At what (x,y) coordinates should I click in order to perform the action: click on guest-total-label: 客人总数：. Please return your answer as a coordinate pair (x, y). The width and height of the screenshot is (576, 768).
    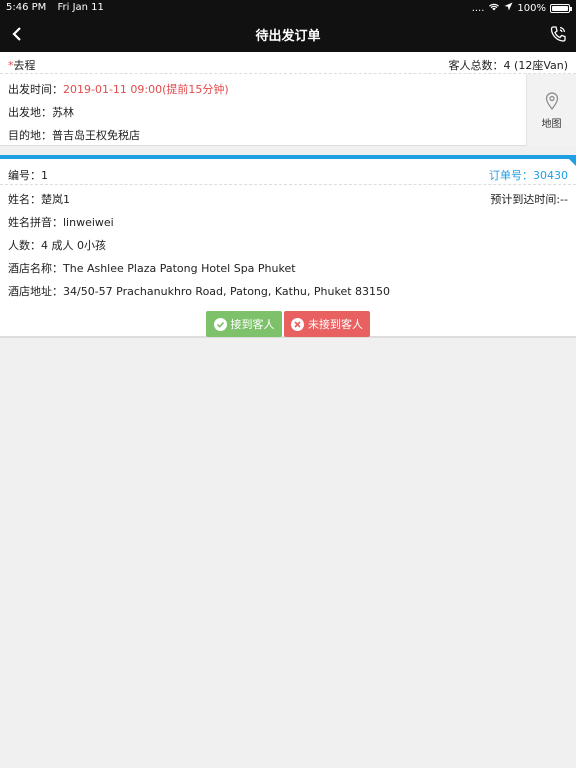
    Looking at the image, I should click on (476, 65).